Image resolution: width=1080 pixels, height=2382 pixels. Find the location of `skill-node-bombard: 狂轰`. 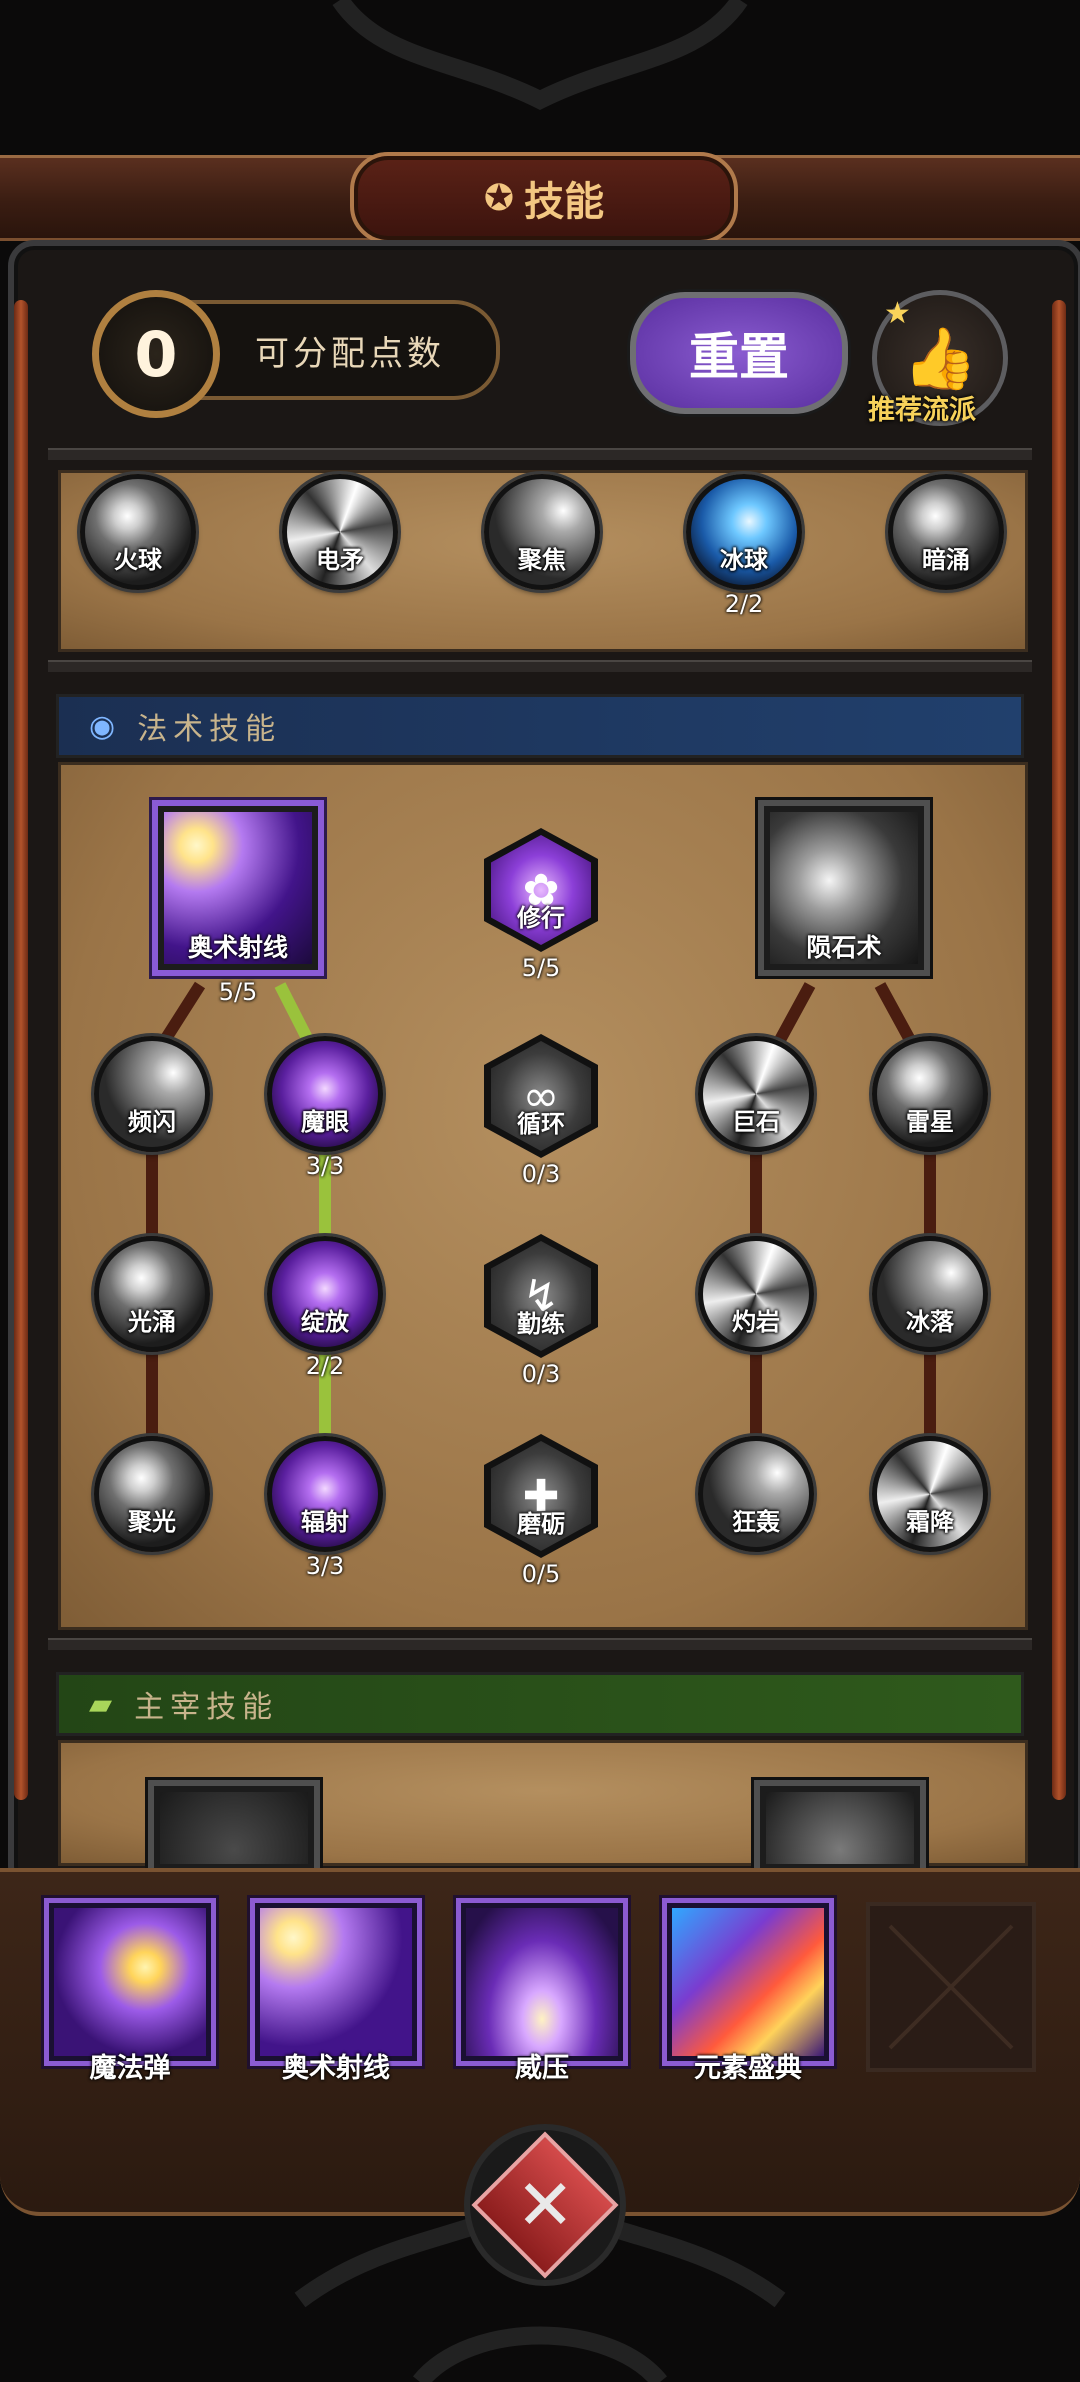

skill-node-bombard: 狂轰 is located at coordinates (756, 1494).